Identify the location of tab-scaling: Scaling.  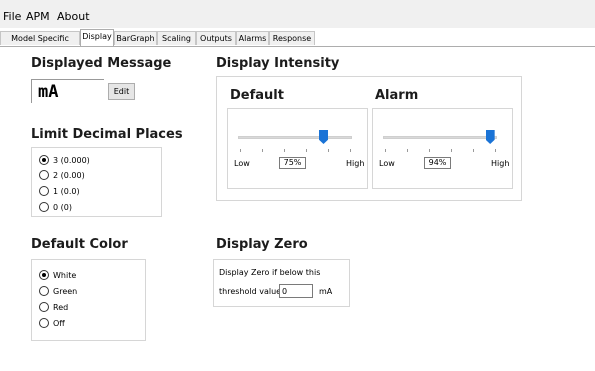
(176, 38).